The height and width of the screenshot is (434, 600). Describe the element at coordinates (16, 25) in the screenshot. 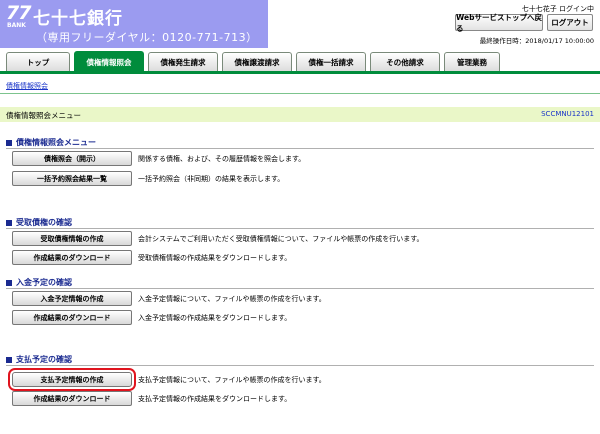

I see `logo-bank-text: BANK` at that location.